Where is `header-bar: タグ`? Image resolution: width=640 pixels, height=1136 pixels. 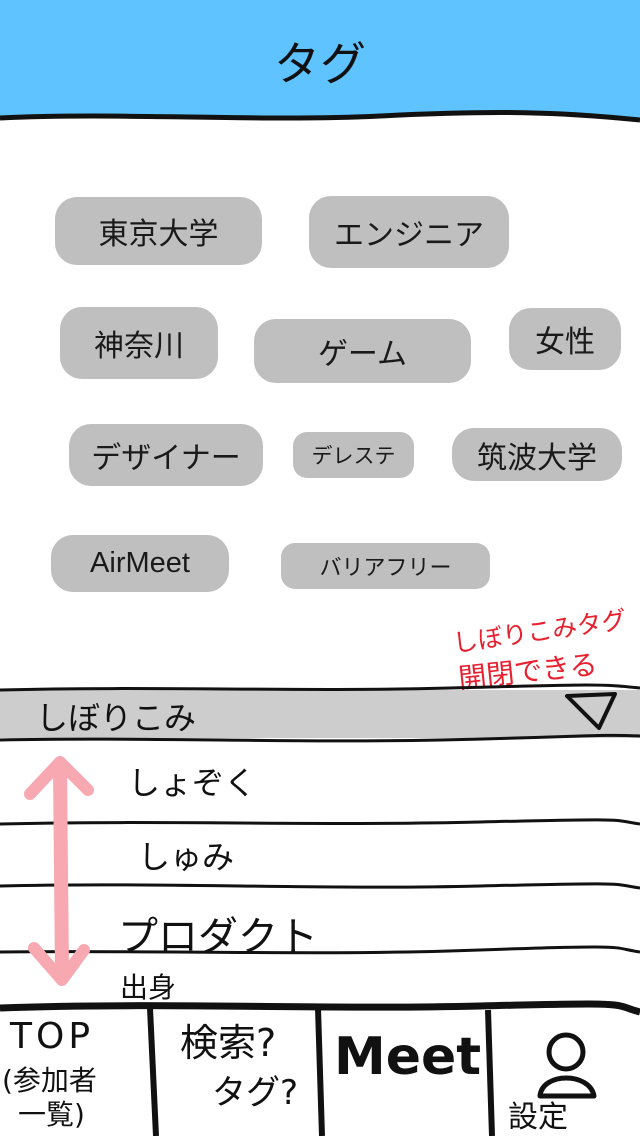
header-bar: タグ is located at coordinates (320, 65).